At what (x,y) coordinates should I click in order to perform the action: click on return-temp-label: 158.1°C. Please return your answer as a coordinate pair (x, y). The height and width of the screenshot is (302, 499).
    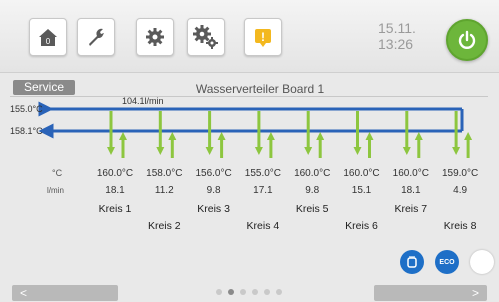
    Looking at the image, I should click on (26, 131).